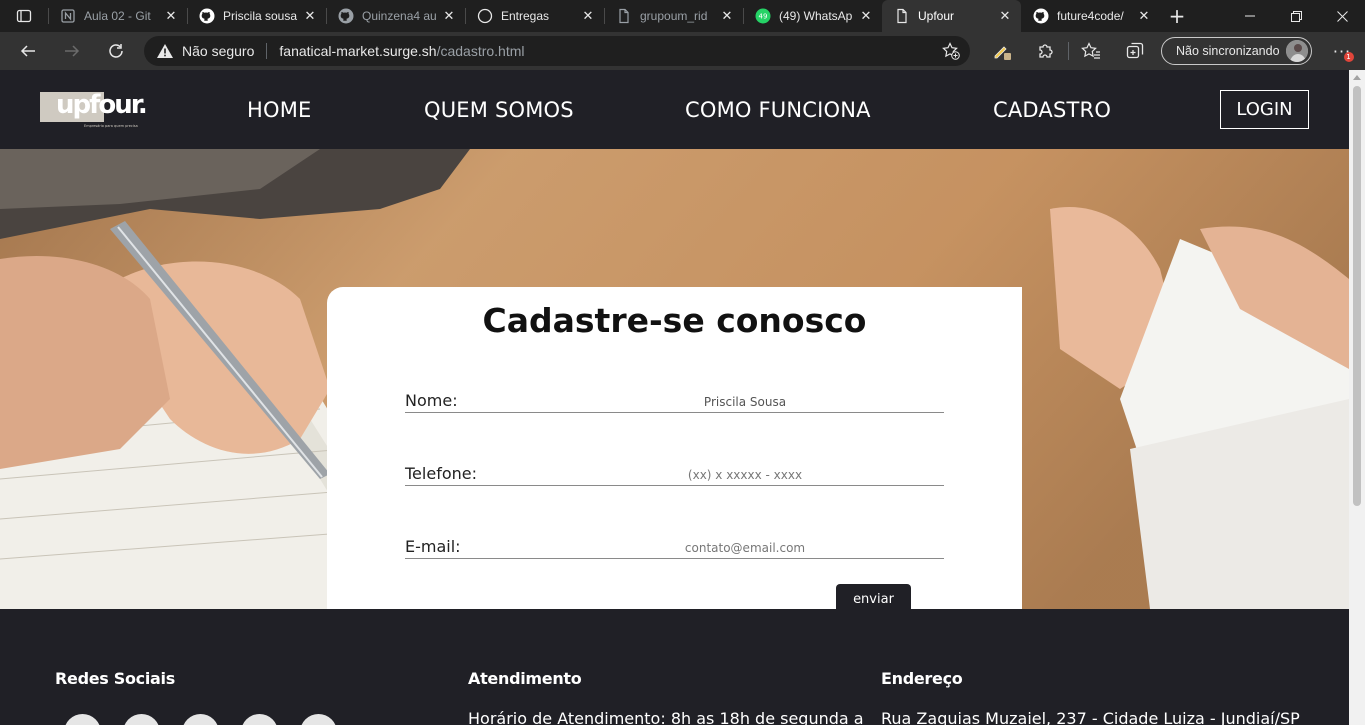 The width and height of the screenshot is (1365, 725). I want to click on footer-social-heading: Redes Sociais, so click(115, 678).